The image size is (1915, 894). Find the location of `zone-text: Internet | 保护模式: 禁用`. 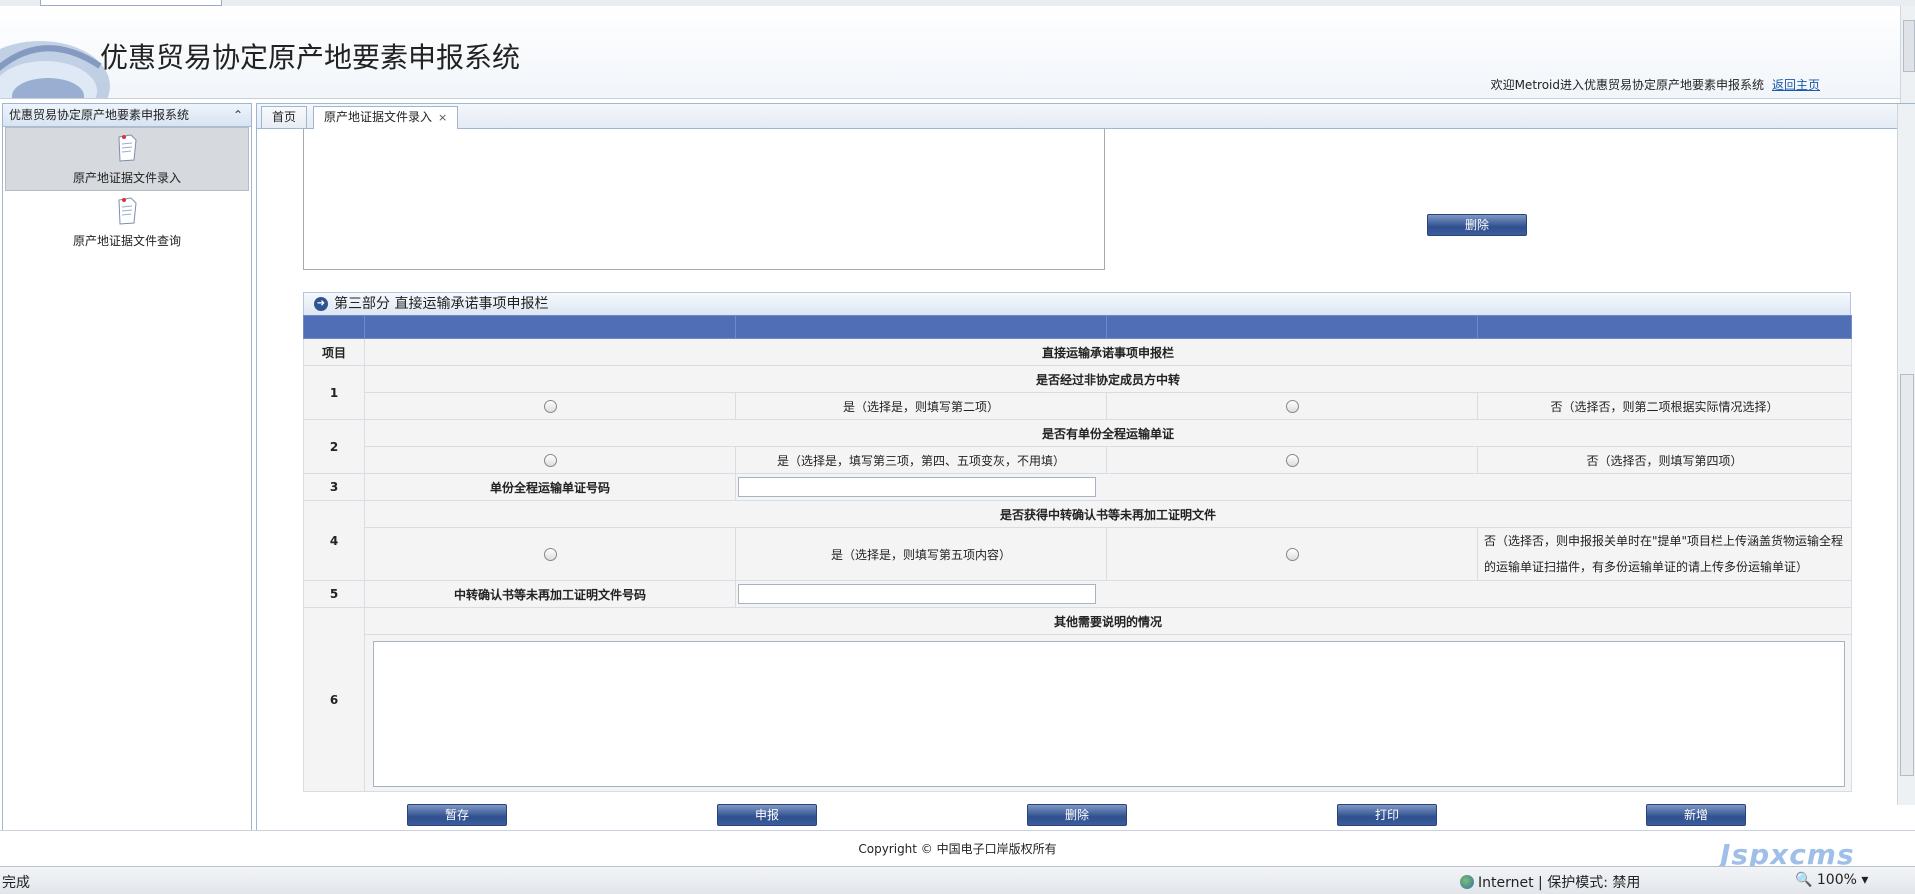

zone-text: Internet | 保护模式: 禁用 is located at coordinates (1559, 883).